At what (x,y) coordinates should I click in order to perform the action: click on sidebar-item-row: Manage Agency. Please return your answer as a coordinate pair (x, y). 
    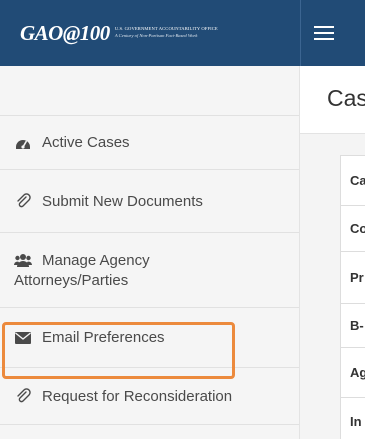
    Looking at the image, I should click on (82, 260).